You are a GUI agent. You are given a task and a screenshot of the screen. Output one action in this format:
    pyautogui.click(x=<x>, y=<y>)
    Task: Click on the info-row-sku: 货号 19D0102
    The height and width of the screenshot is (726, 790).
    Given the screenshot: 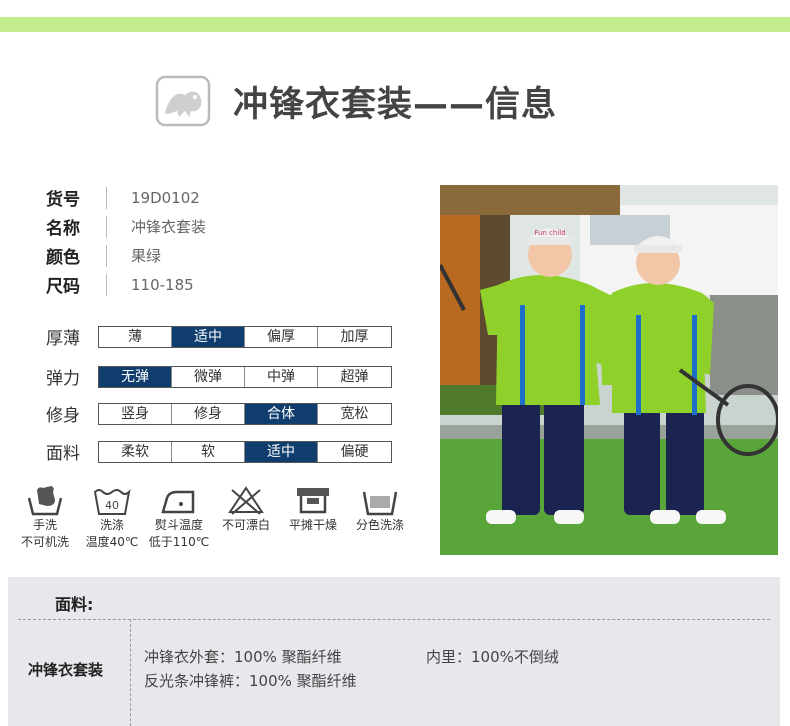 What is the action you would take?
    pyautogui.click(x=126, y=197)
    